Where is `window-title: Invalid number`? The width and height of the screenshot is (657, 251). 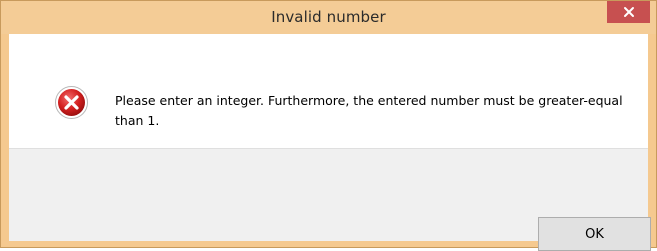
window-title: Invalid number is located at coordinates (328, 17).